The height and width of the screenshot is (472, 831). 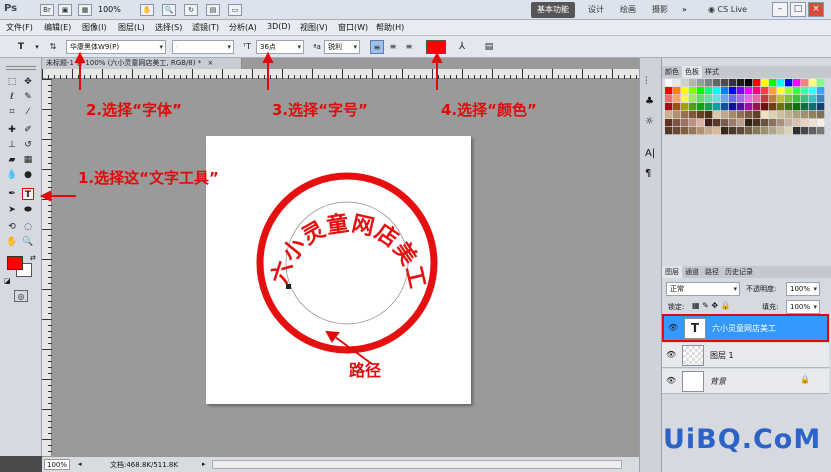 I want to click on annotation-step3: 3.选择“字号”, so click(x=320, y=110).